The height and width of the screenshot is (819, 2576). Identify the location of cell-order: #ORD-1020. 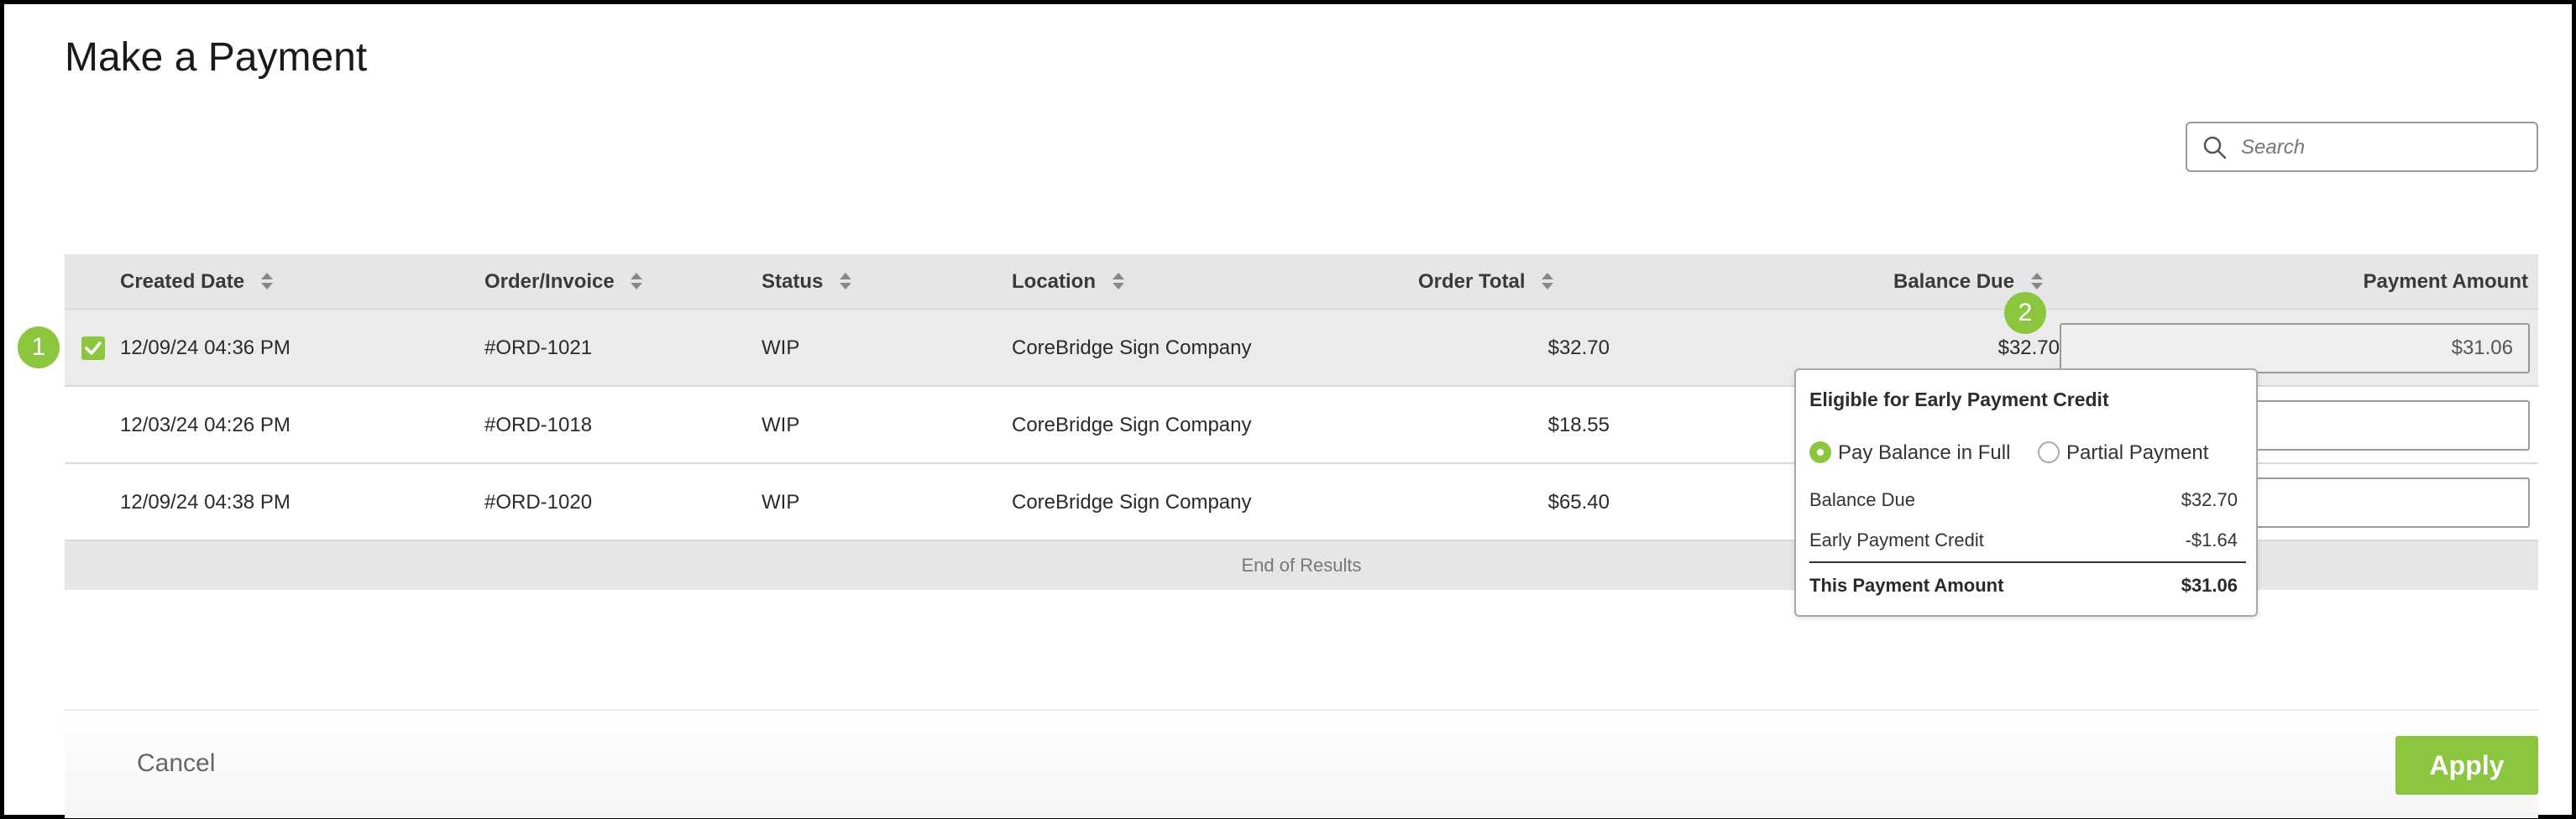
(538, 502).